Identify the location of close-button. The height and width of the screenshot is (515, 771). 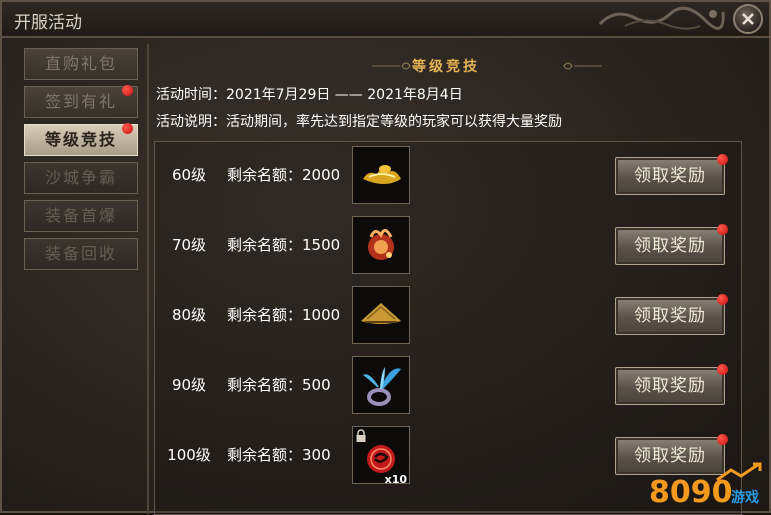
(748, 19).